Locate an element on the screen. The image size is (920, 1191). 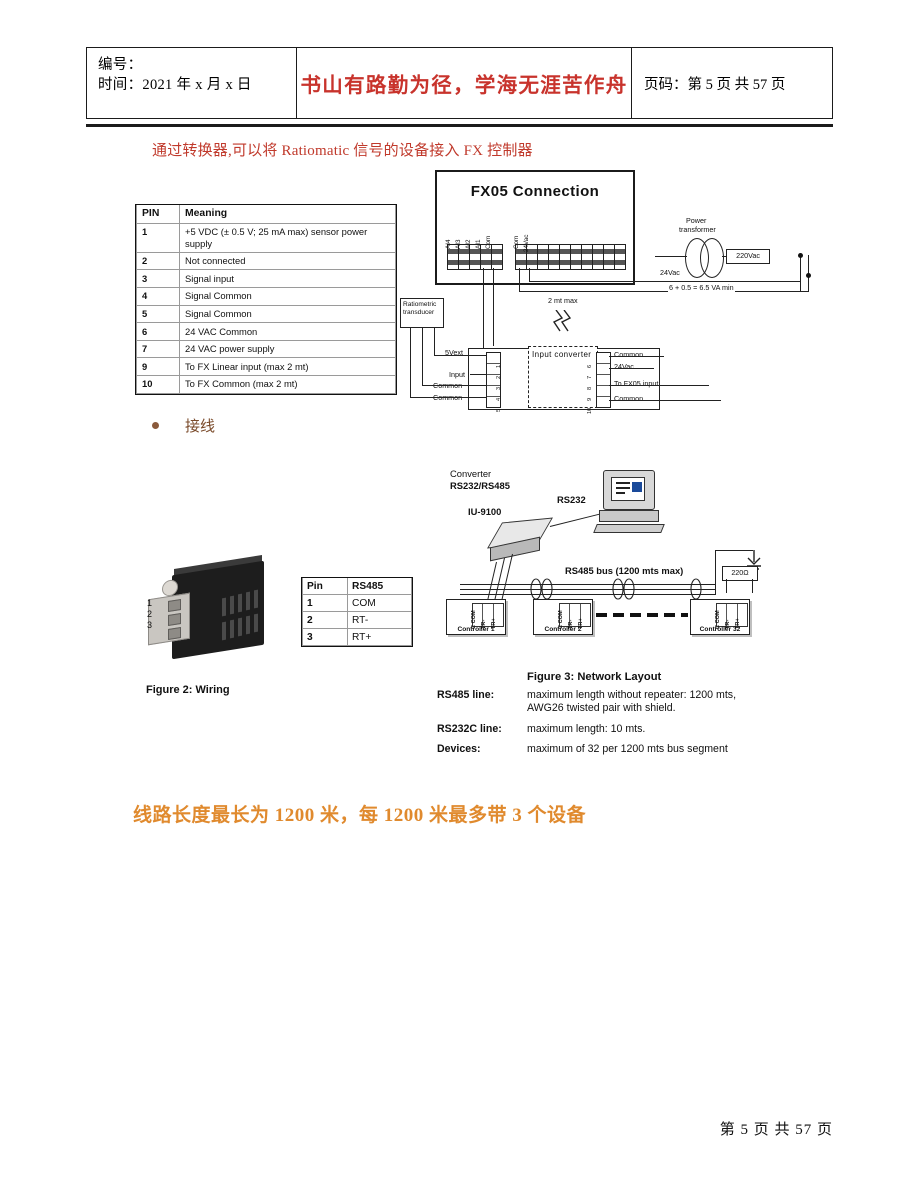
va-rating-label: 6 + 0.5 = 6.5 VA min is located at coordinates (701, 287).